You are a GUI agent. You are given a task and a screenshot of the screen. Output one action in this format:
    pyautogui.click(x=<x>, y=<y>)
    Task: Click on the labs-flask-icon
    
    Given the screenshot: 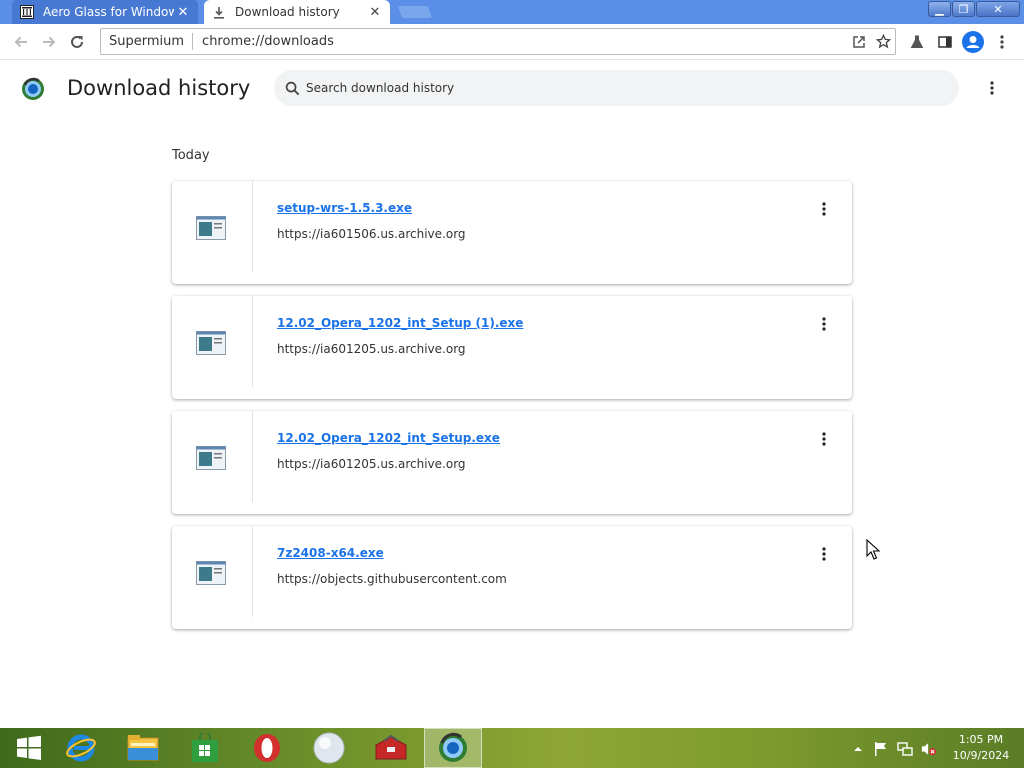 What is the action you would take?
    pyautogui.click(x=917, y=42)
    